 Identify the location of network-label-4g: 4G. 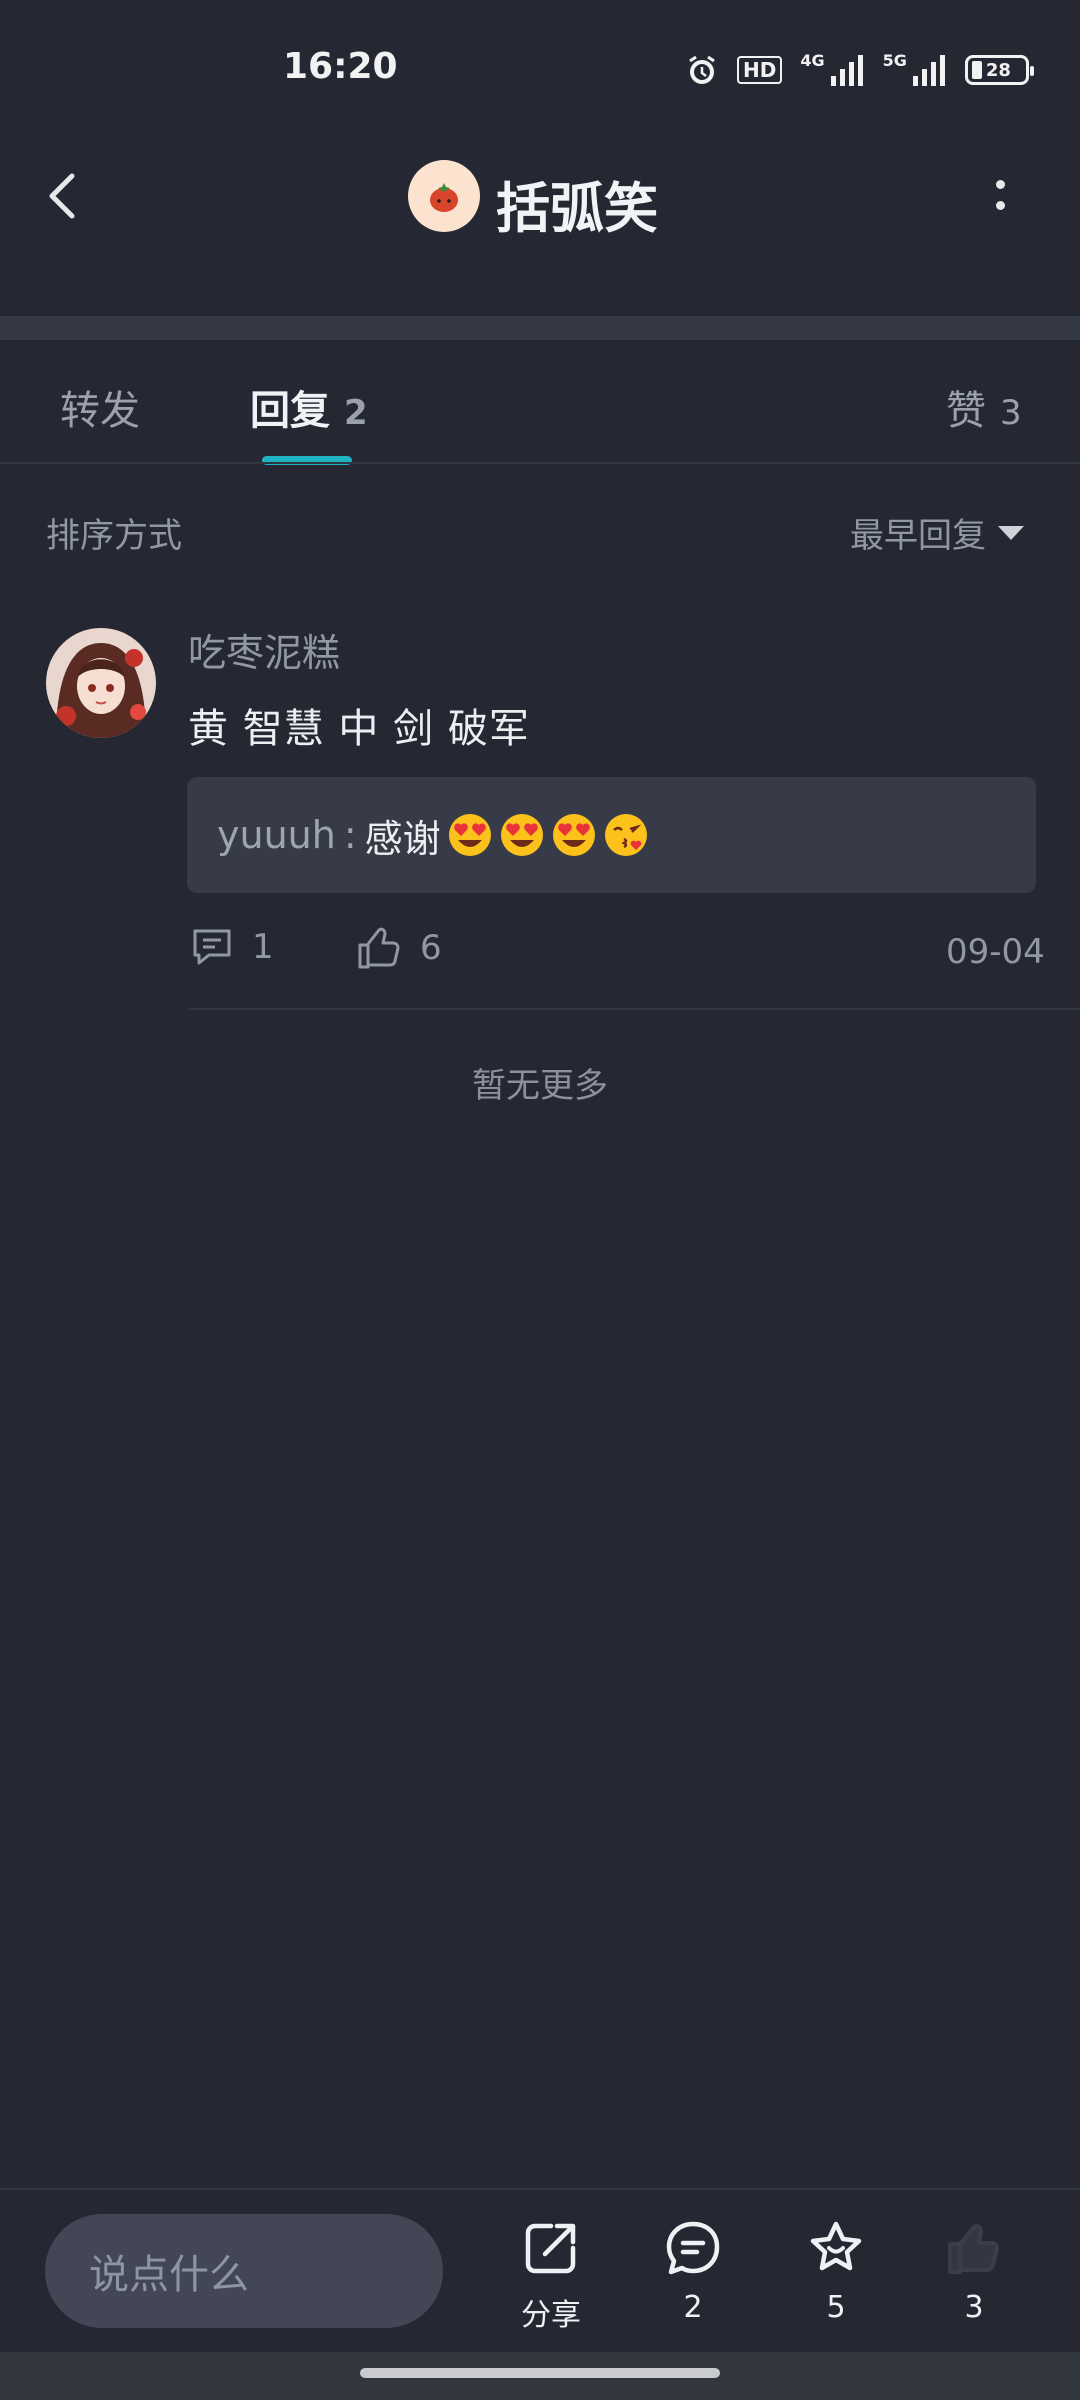
(812, 60).